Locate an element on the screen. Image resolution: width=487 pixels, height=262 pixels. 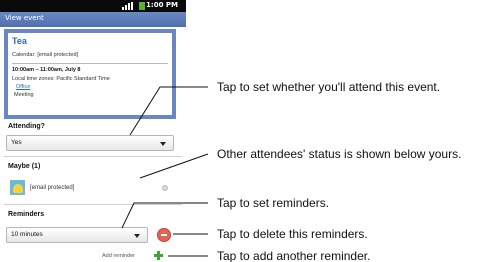
attending-dropdown: Yes is located at coordinates (90, 143).